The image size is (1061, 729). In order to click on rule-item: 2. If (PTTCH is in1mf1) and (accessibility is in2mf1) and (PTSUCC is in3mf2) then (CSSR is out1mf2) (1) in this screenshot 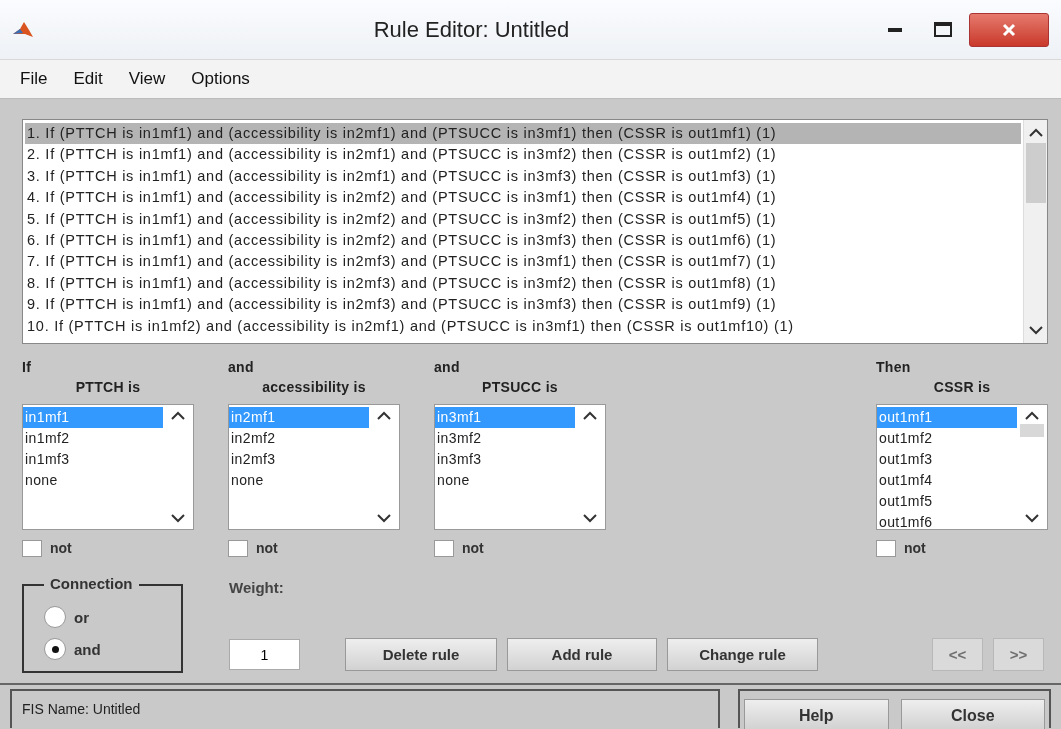, I will do `click(523, 155)`.